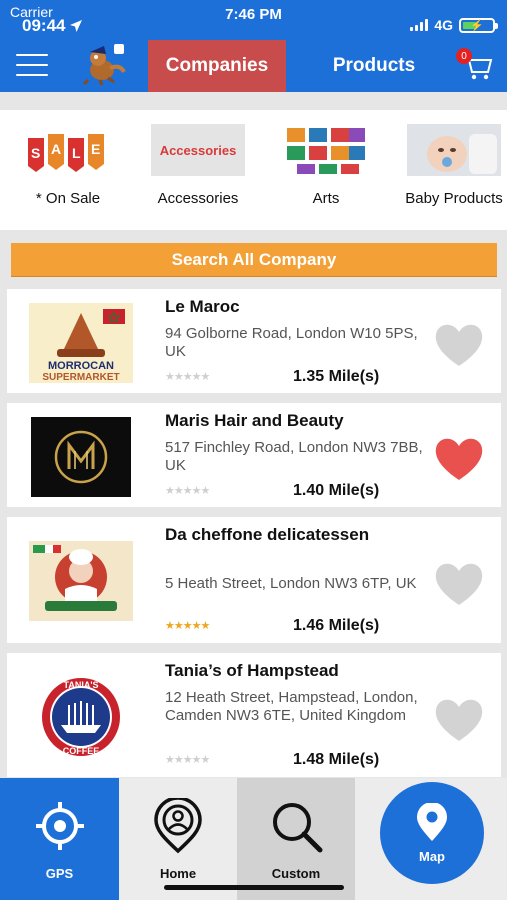 Image resolution: width=507 pixels, height=900 pixels. Describe the element at coordinates (81, 366) in the screenshot. I see `logo-text-morrocan: MORROCAN` at that location.